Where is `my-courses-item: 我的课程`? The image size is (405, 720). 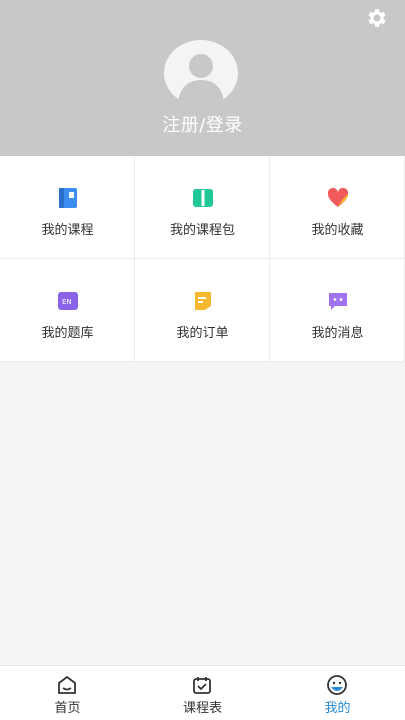 my-courses-item: 我的课程 is located at coordinates (67, 207).